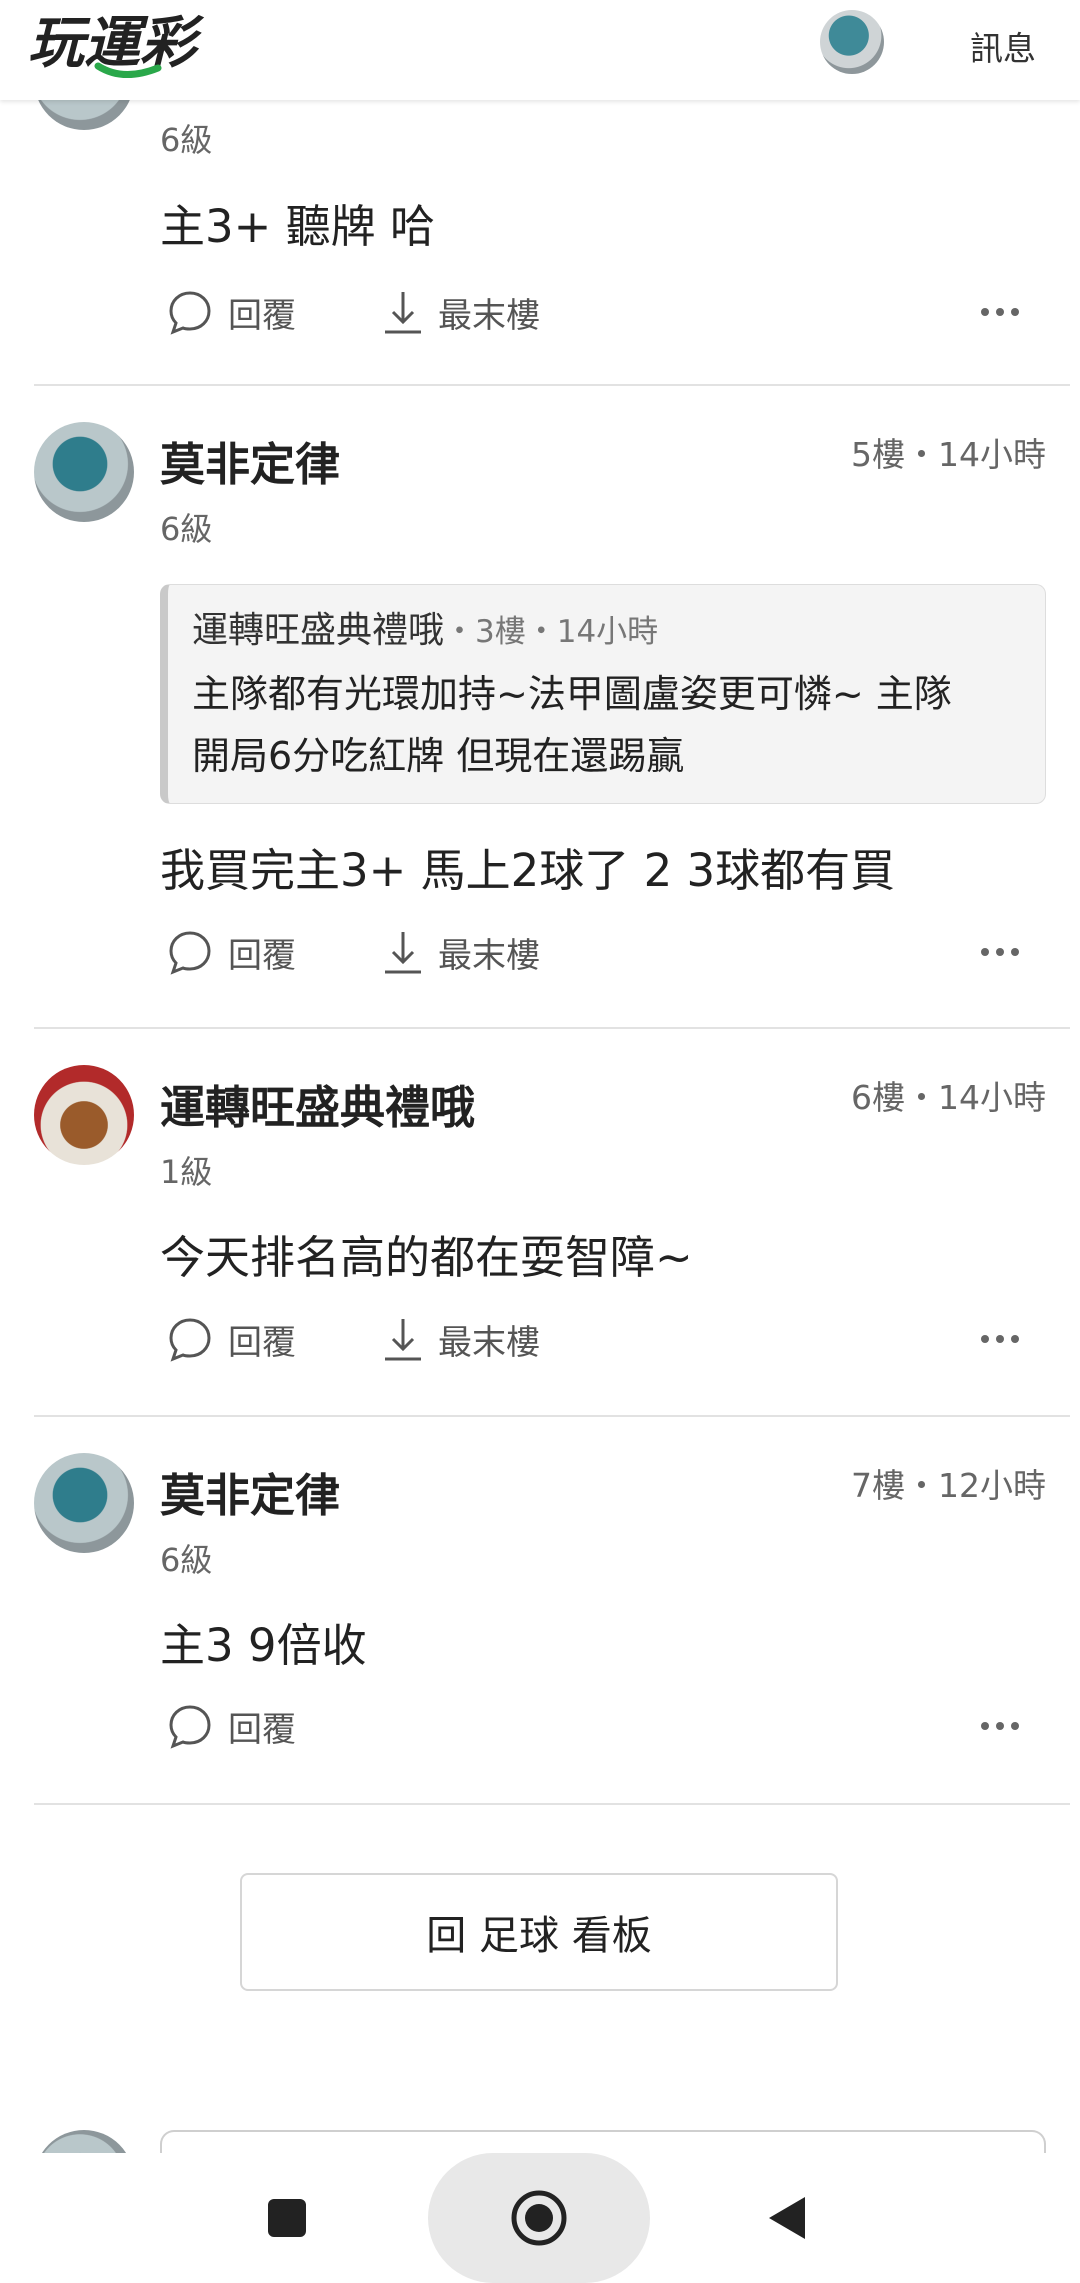 The height and width of the screenshot is (2283, 1080). I want to click on logo-text: 玩運彩, so click(116, 43).